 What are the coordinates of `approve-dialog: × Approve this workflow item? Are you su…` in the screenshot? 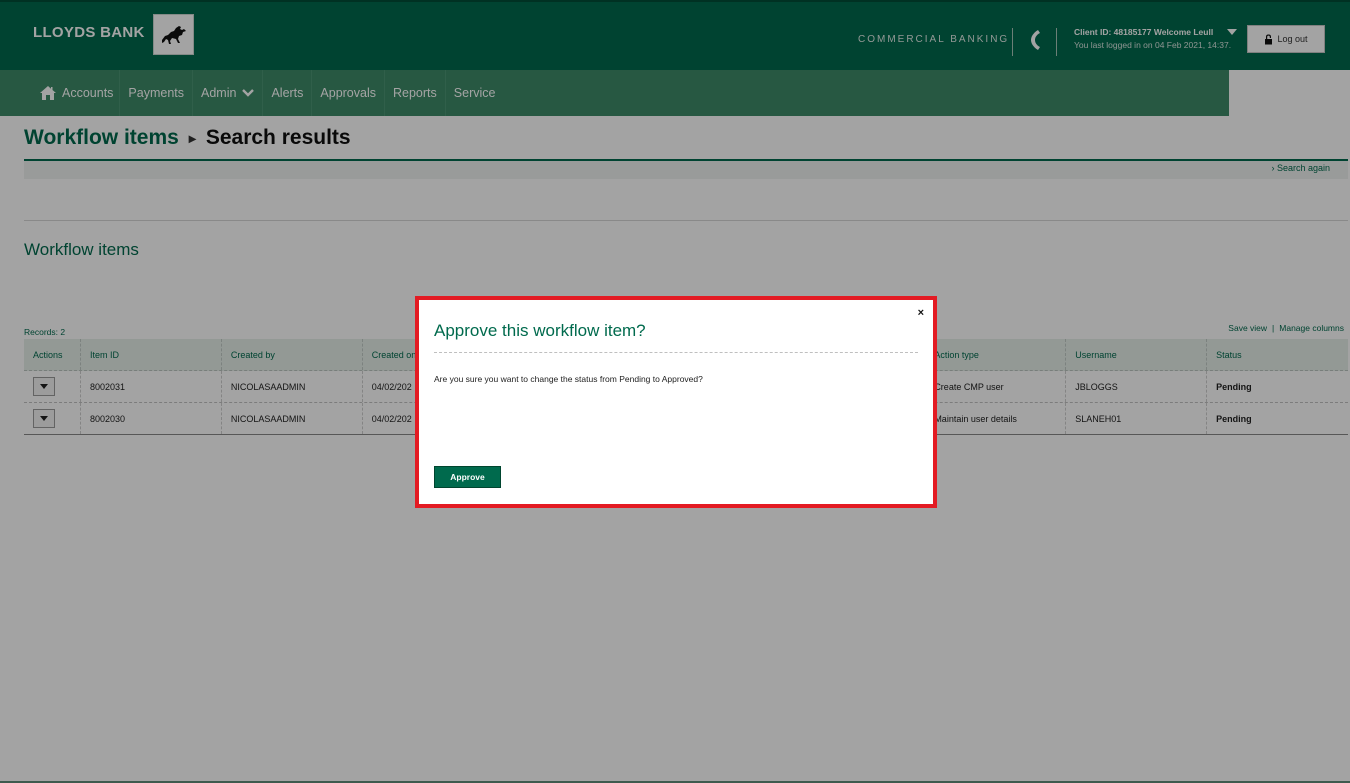 It's located at (676, 402).